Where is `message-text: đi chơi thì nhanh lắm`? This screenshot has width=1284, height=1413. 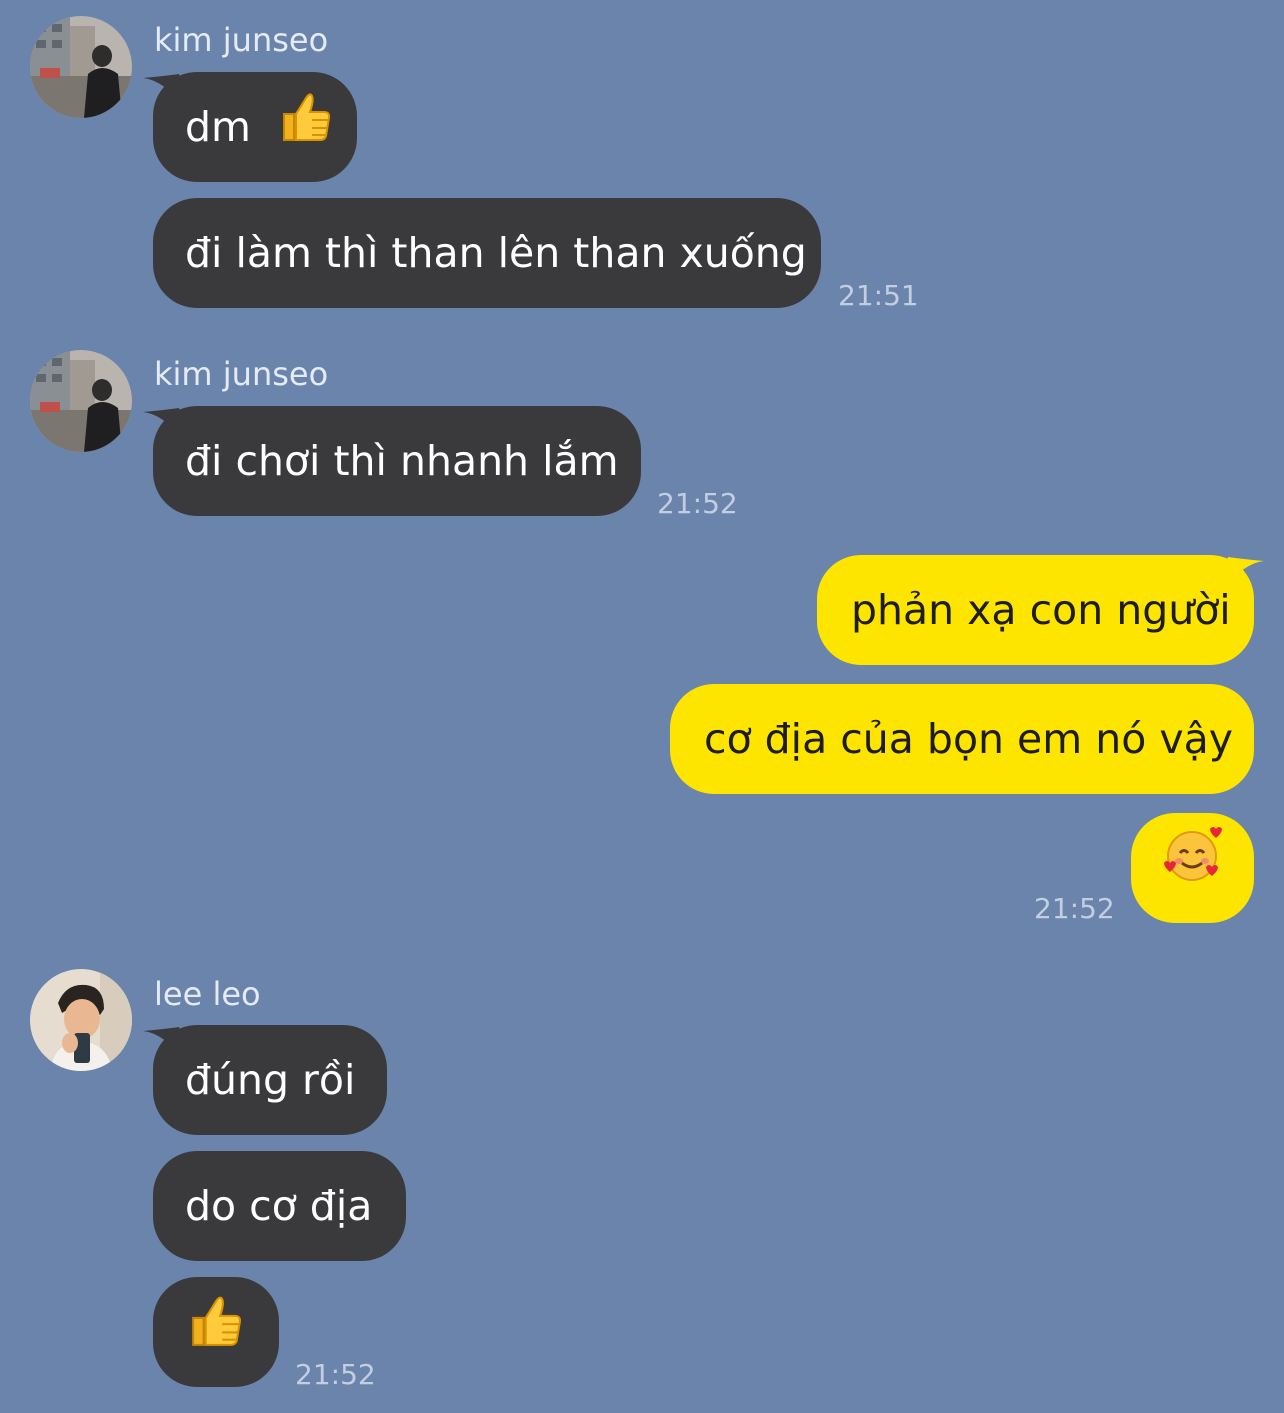
message-text: đi chơi thì nhanh lắm is located at coordinates (402, 461).